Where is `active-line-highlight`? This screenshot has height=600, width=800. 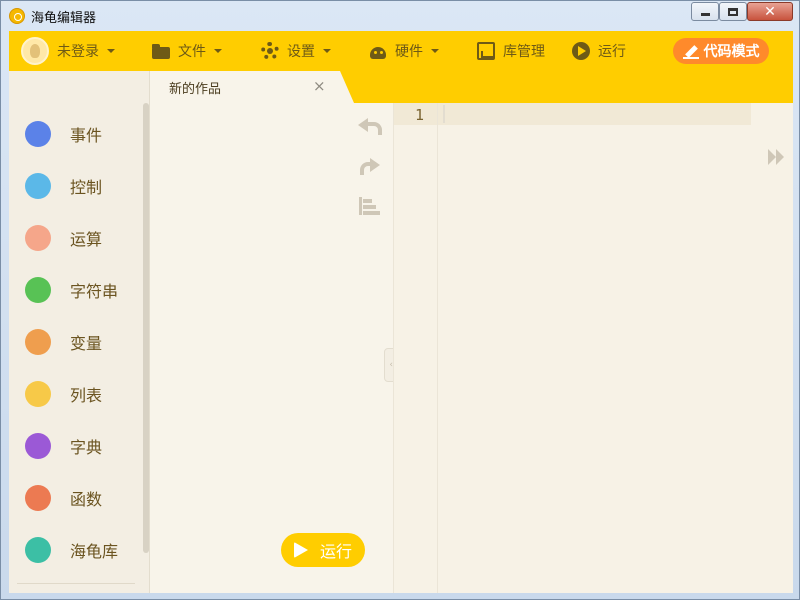
active-line-highlight is located at coordinates (572, 114).